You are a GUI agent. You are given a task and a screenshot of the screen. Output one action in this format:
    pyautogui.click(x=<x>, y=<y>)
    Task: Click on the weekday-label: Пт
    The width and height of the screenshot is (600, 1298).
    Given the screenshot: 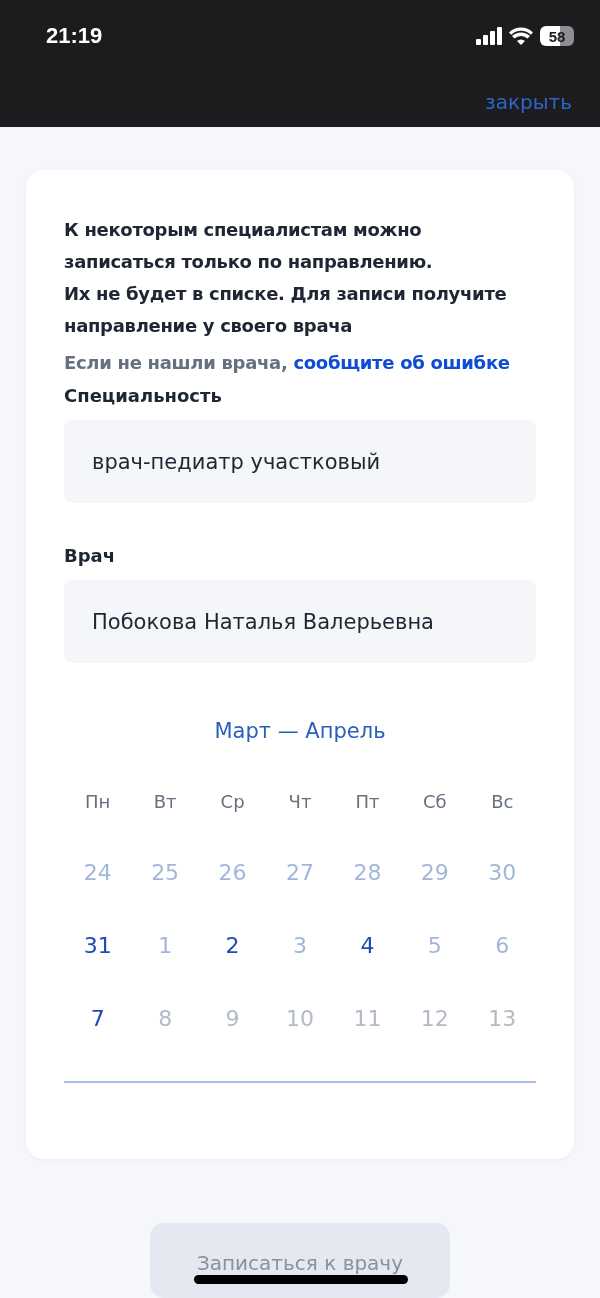 What is the action you would take?
    pyautogui.click(x=367, y=802)
    